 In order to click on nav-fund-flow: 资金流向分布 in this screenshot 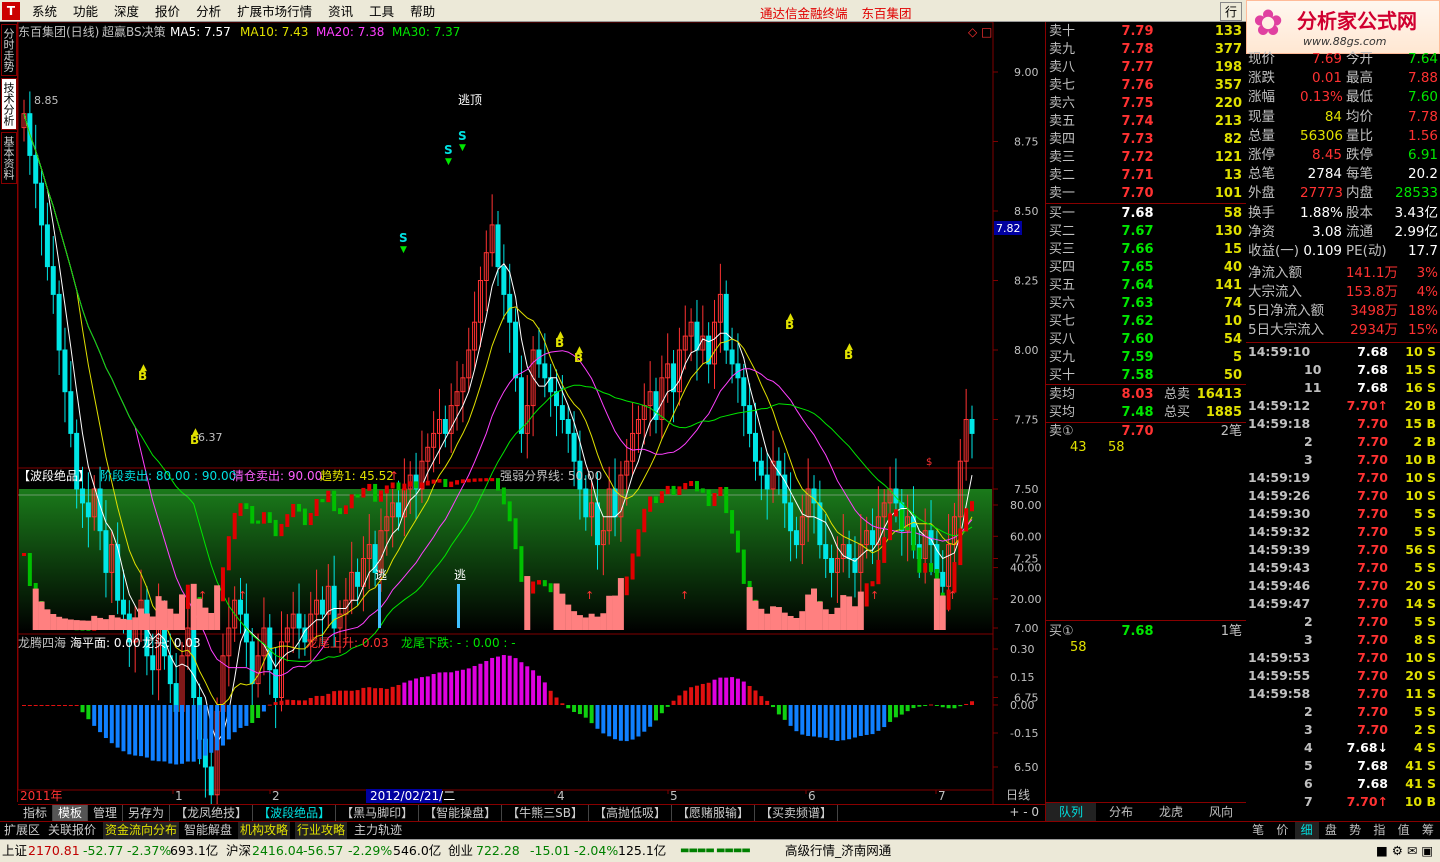, I will do `click(141, 830)`.